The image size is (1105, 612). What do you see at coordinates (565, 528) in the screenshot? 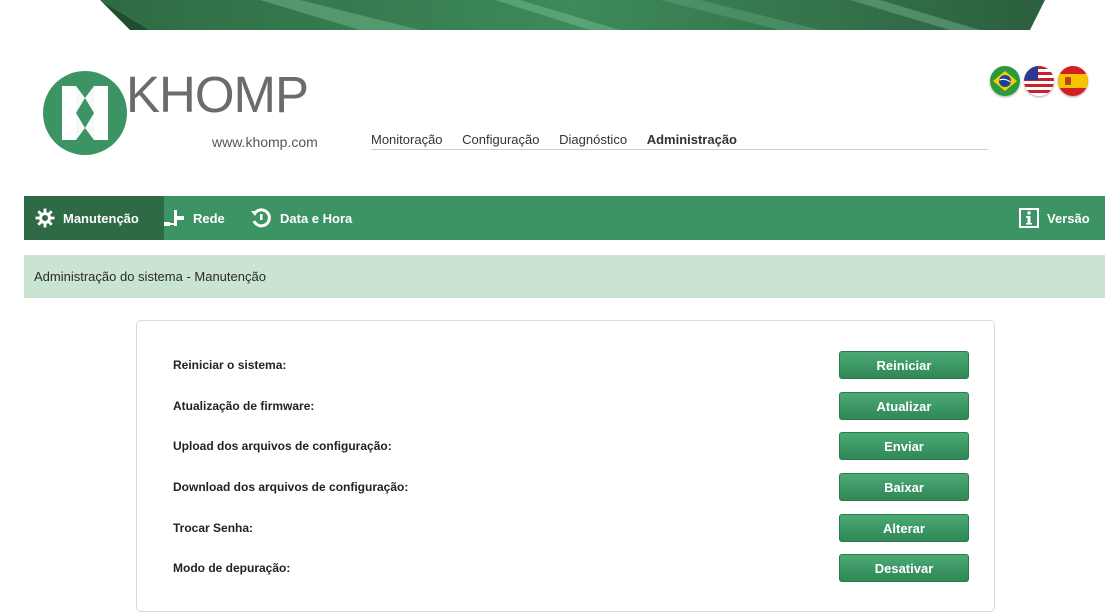
I see `action-row-alterar: Trocar Senha: Alterar` at bounding box center [565, 528].